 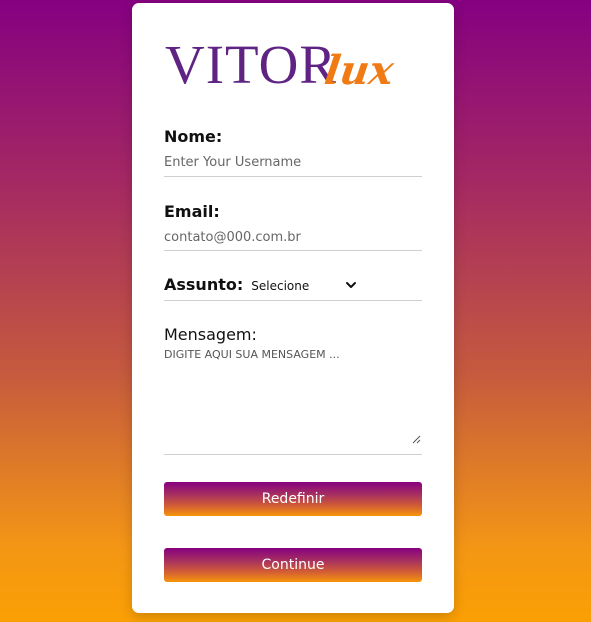 What do you see at coordinates (293, 162) in the screenshot?
I see `name-input` at bounding box center [293, 162].